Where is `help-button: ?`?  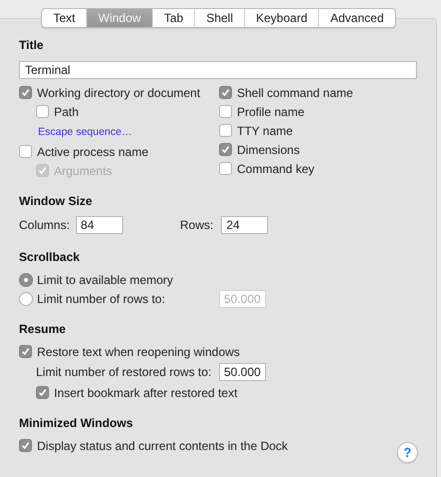
help-button: ? is located at coordinates (407, 452).